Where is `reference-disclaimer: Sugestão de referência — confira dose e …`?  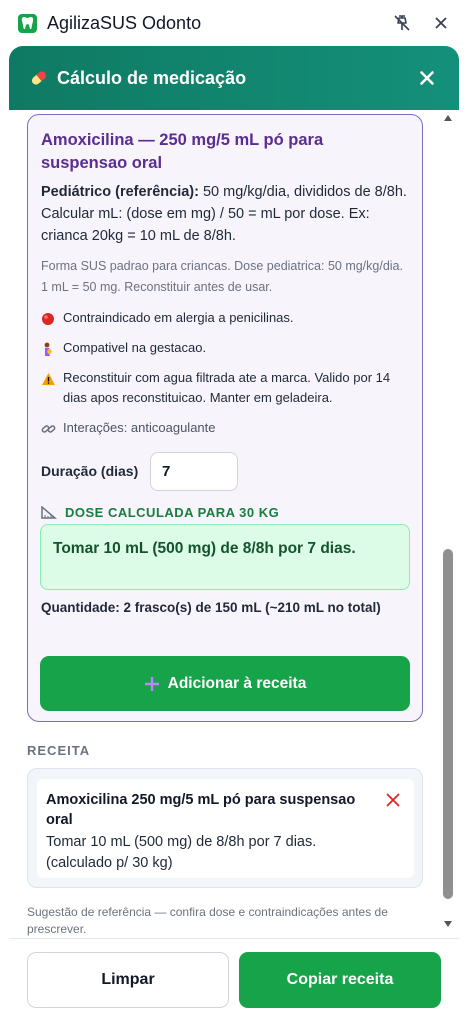 reference-disclaimer: Sugestão de referência — confira dose e … is located at coordinates (207, 920).